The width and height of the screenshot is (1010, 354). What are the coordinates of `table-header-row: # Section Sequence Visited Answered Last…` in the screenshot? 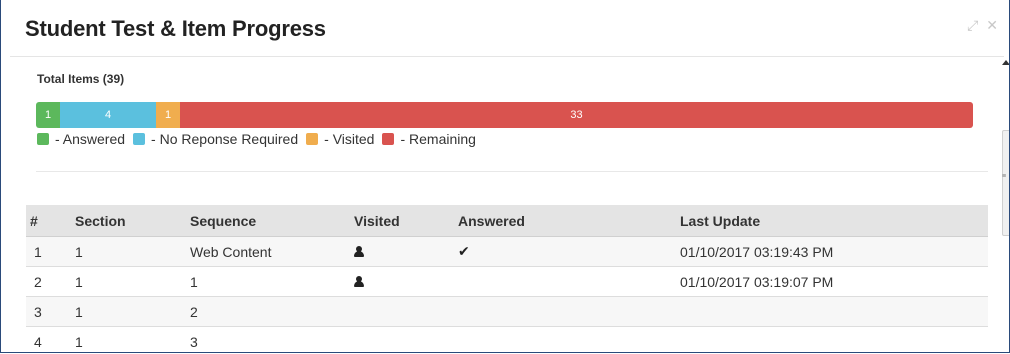 It's located at (507, 221).